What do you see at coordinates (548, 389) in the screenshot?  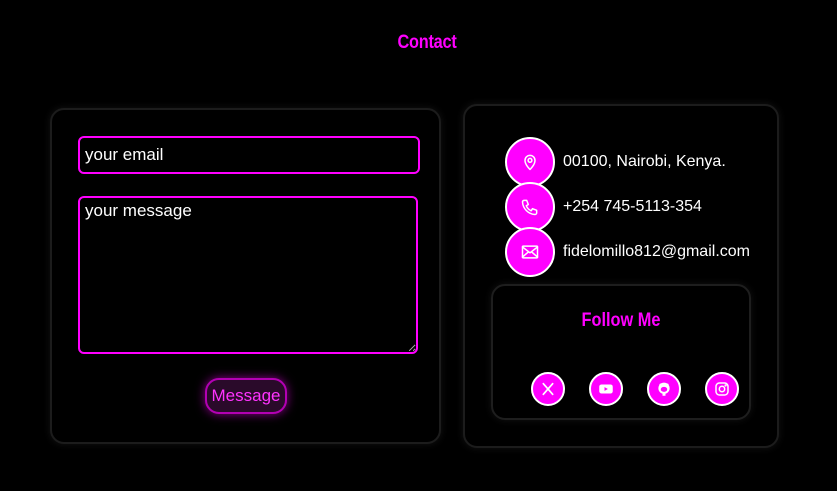 I see `x-twitter-icon` at bounding box center [548, 389].